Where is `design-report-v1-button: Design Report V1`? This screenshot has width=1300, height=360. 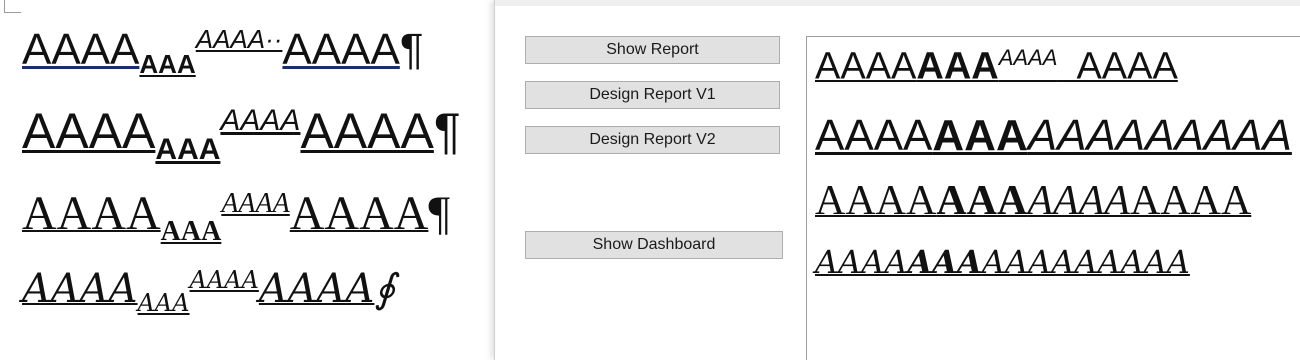 design-report-v1-button: Design Report V1 is located at coordinates (652, 95).